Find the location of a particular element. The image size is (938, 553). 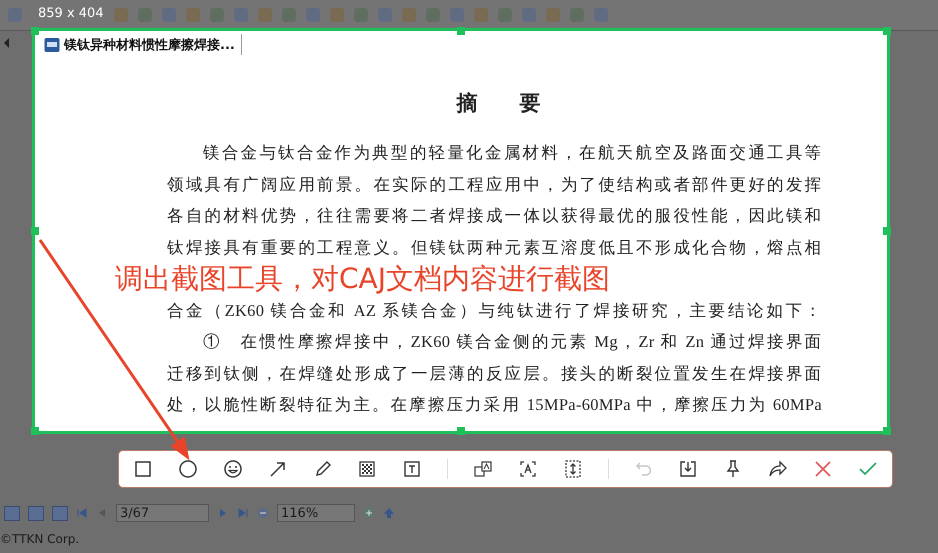

rectangle-tool-icon is located at coordinates (143, 469).